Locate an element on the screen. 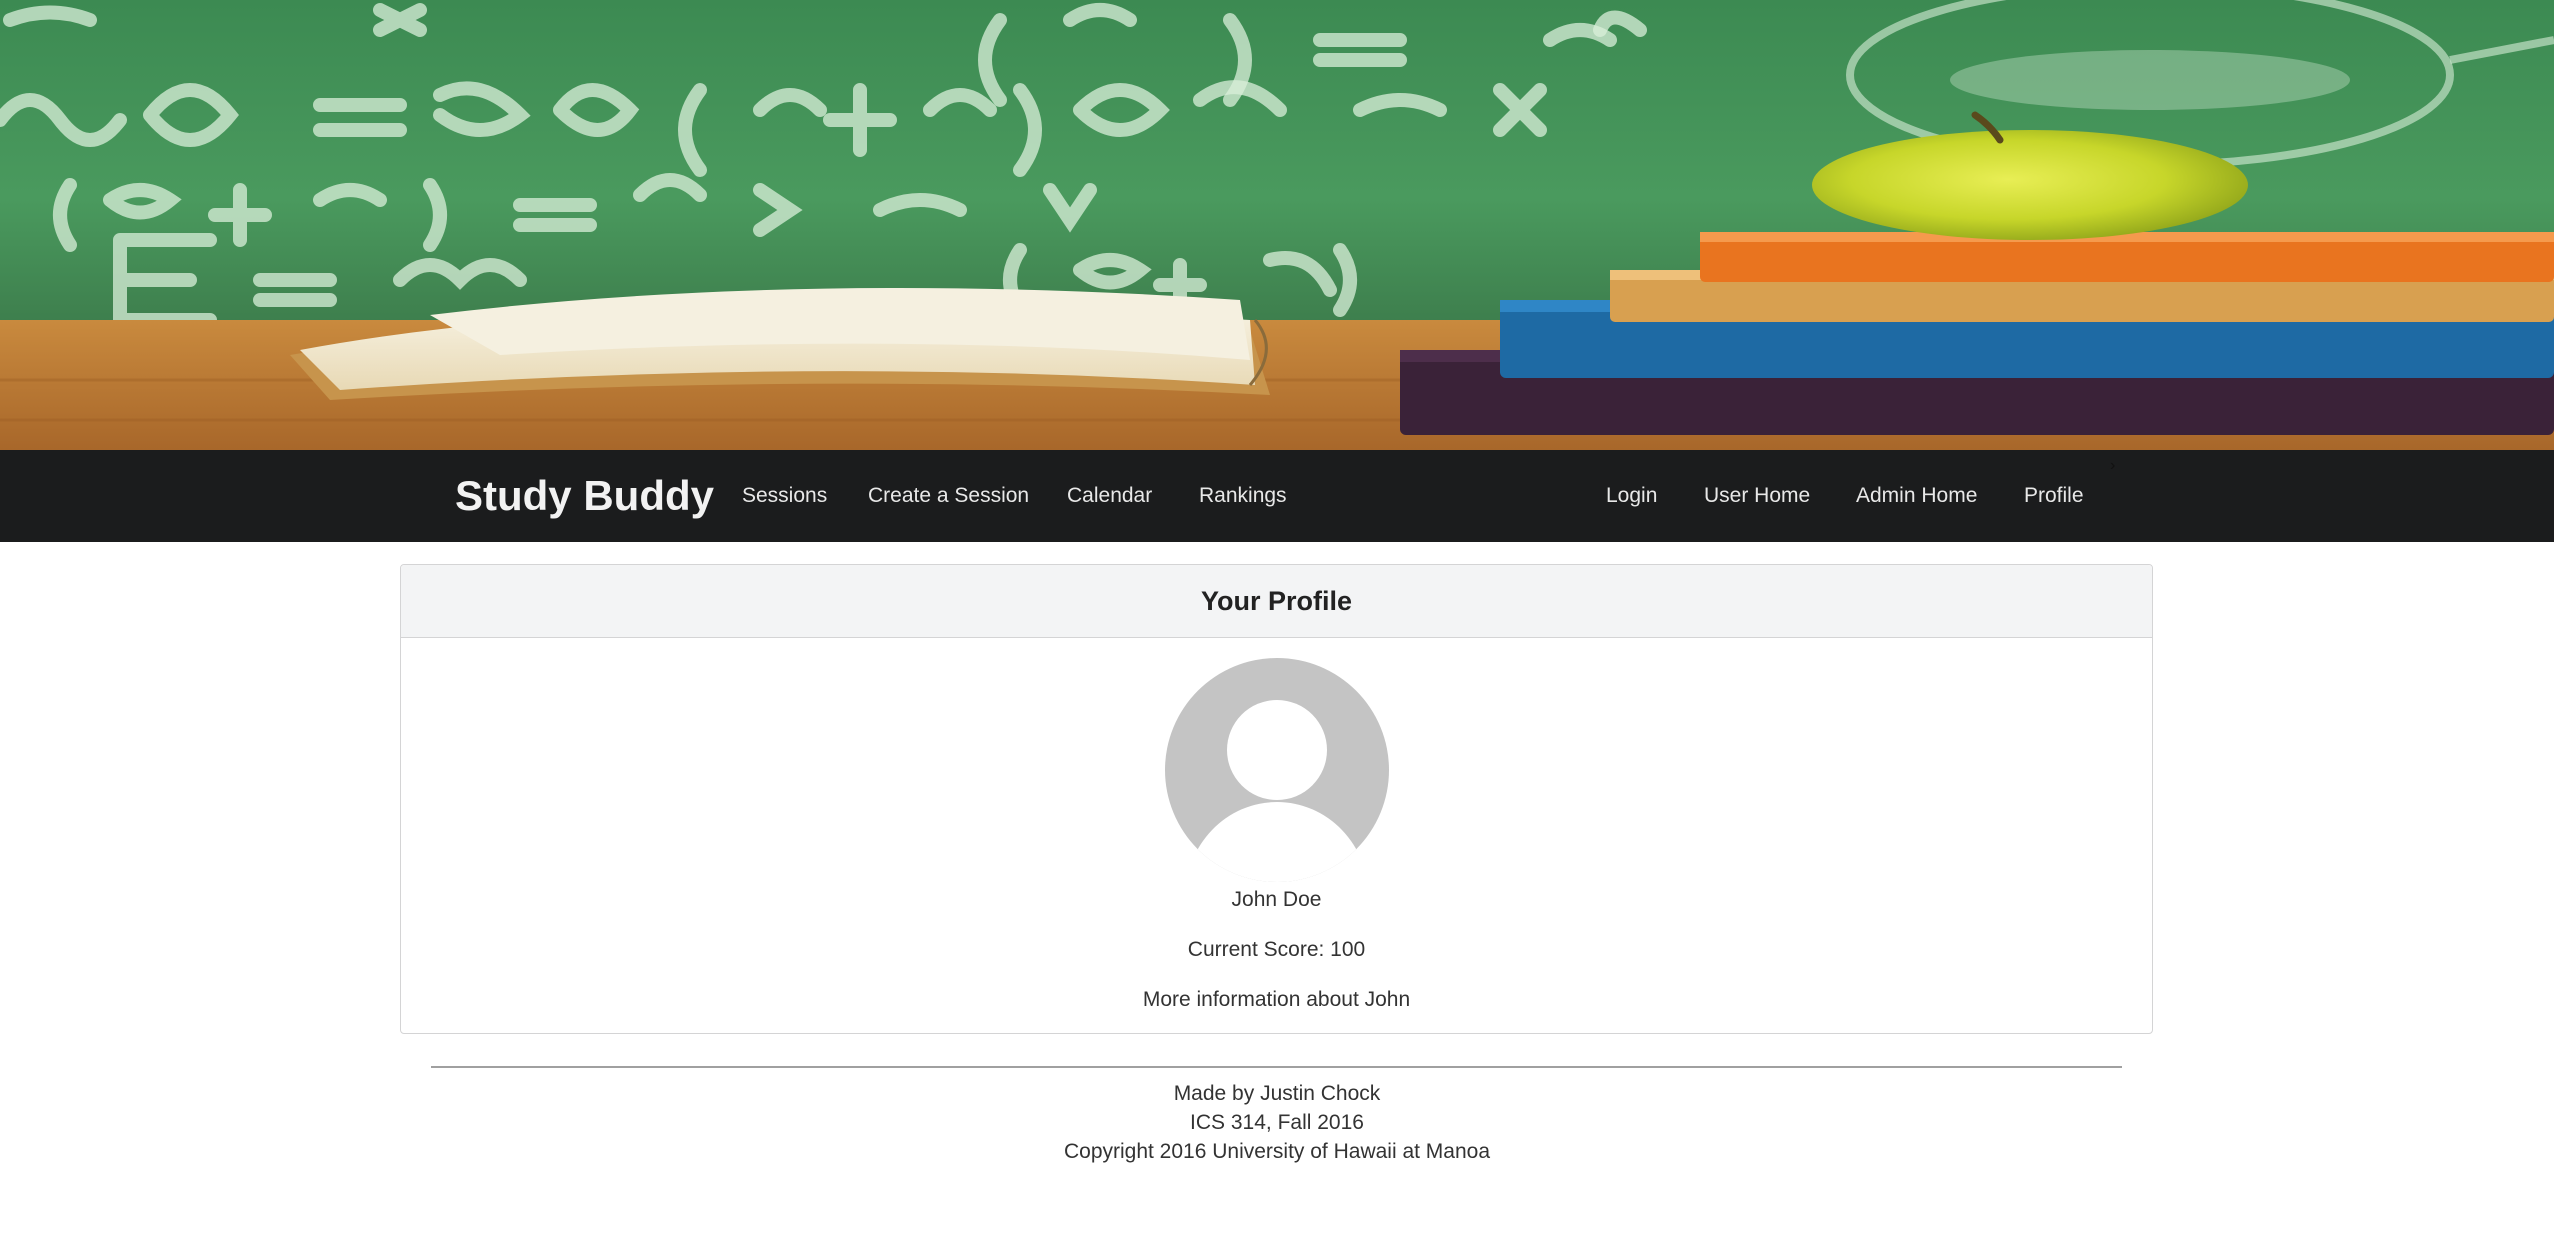  user-avatar-placeholder-icon is located at coordinates (1277, 770).